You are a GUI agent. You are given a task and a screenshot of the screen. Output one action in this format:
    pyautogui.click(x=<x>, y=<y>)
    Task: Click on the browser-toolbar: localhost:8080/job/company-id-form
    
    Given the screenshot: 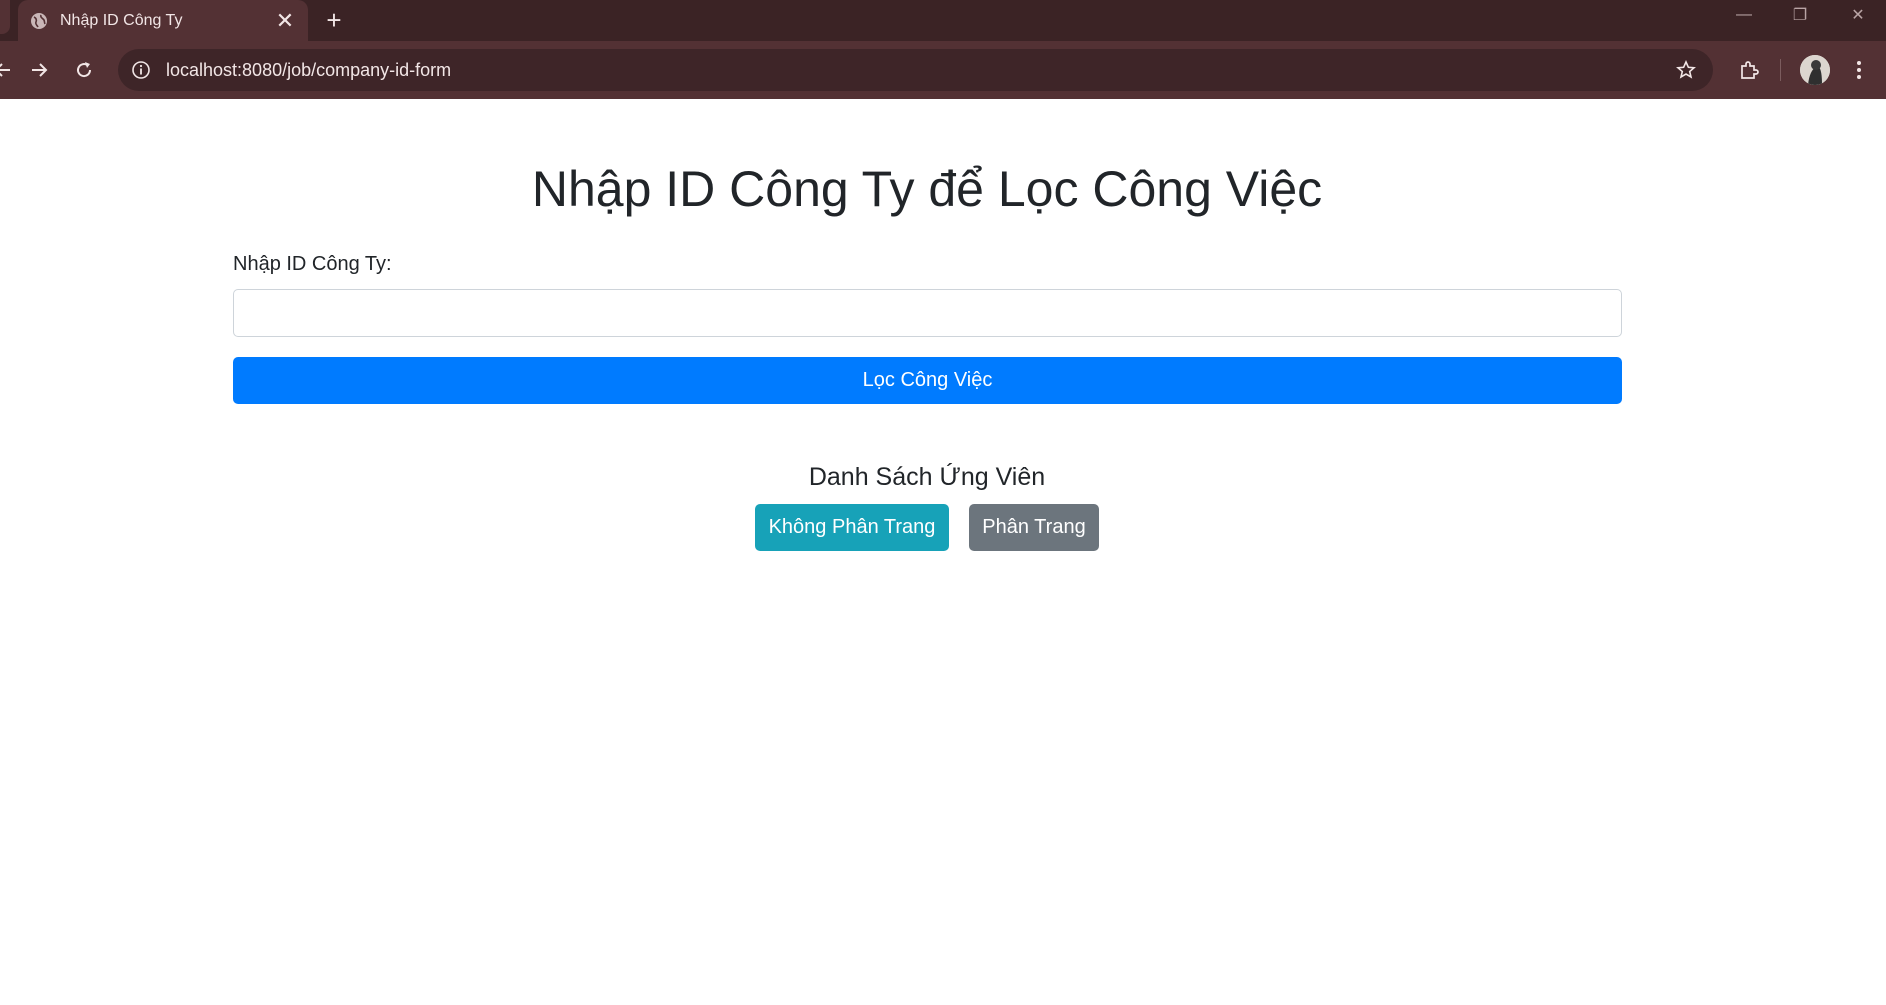 What is the action you would take?
    pyautogui.click(x=943, y=70)
    